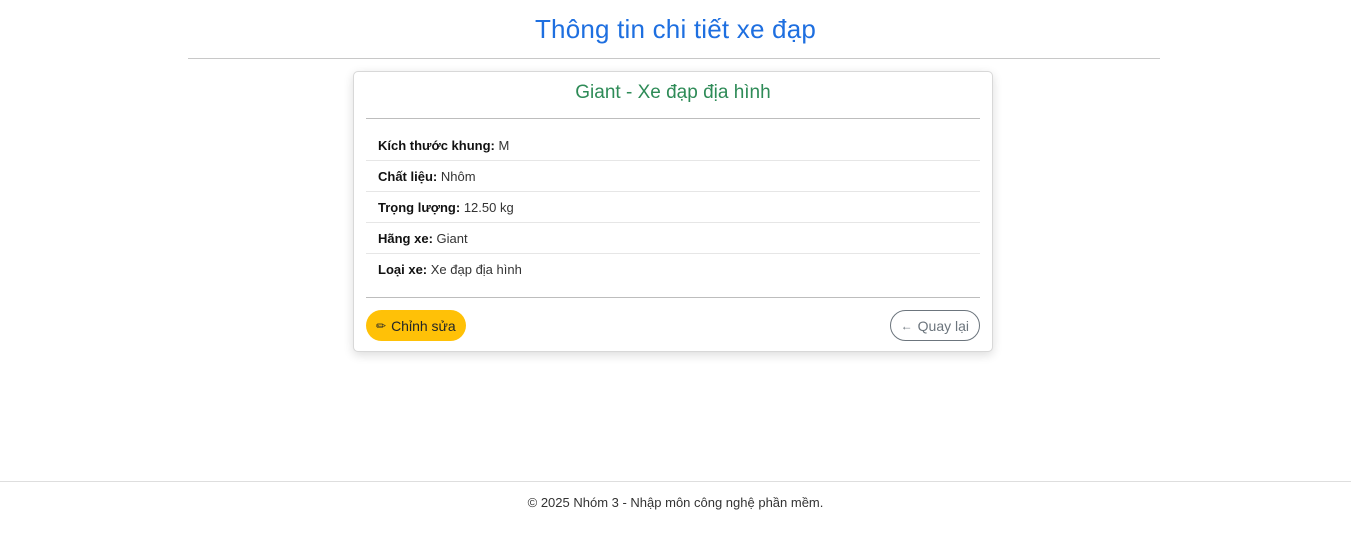 The width and height of the screenshot is (1351, 536). What do you see at coordinates (673, 145) in the screenshot?
I see `detail-frame-size: Kích thước khung: M` at bounding box center [673, 145].